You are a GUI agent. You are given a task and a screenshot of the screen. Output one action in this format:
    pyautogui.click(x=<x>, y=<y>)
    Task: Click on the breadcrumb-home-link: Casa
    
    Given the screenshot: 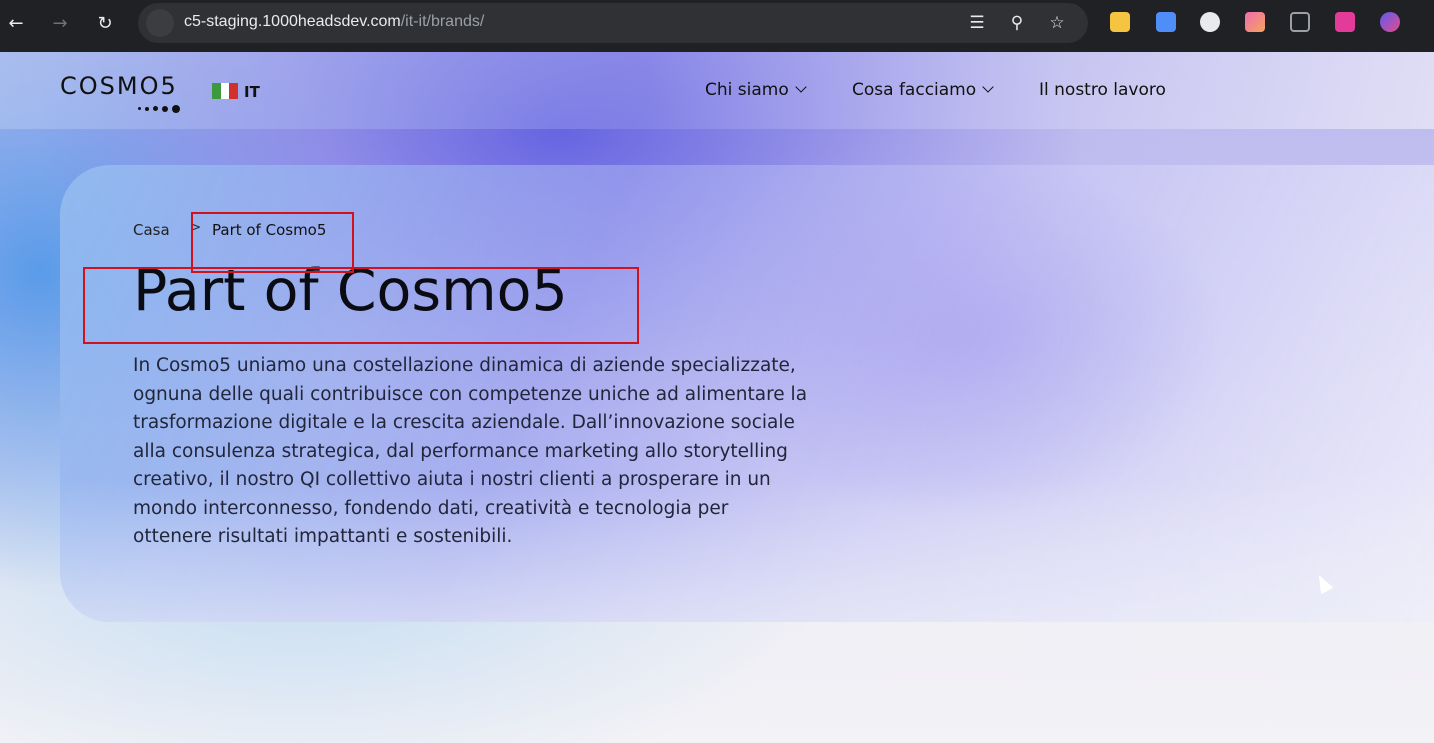 What is the action you would take?
    pyautogui.click(x=151, y=230)
    